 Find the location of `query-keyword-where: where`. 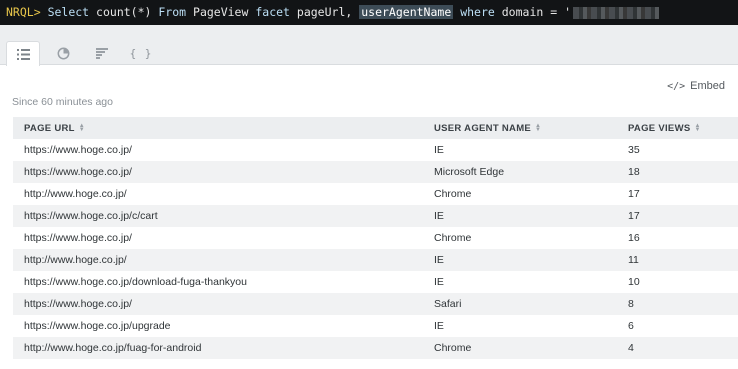

query-keyword-where: where is located at coordinates (477, 12).